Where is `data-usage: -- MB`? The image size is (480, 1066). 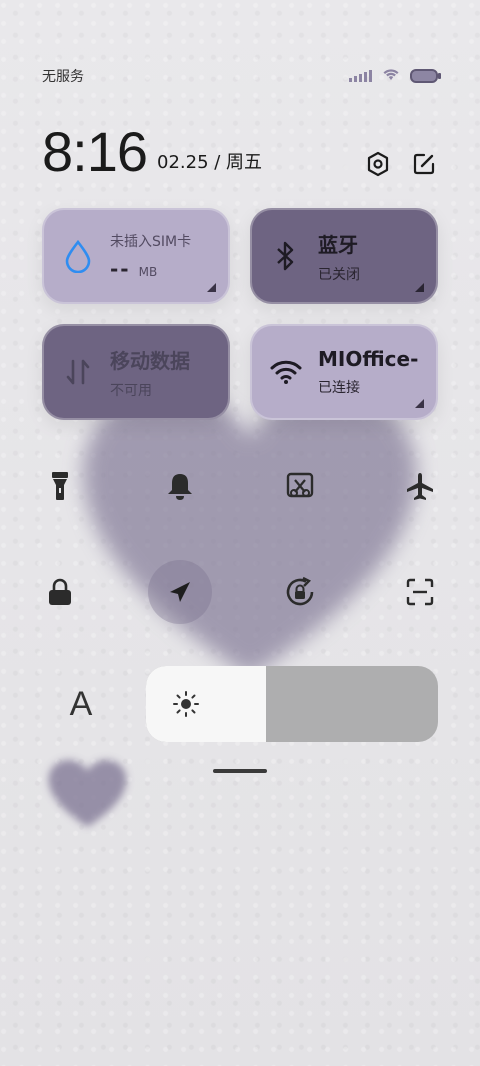 data-usage: -- MB is located at coordinates (150, 269).